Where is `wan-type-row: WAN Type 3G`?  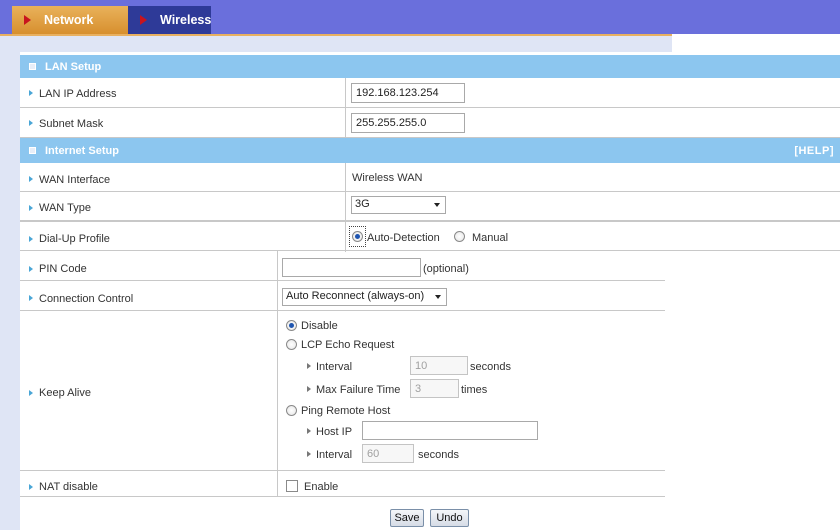 wan-type-row: WAN Type 3G is located at coordinates (430, 206).